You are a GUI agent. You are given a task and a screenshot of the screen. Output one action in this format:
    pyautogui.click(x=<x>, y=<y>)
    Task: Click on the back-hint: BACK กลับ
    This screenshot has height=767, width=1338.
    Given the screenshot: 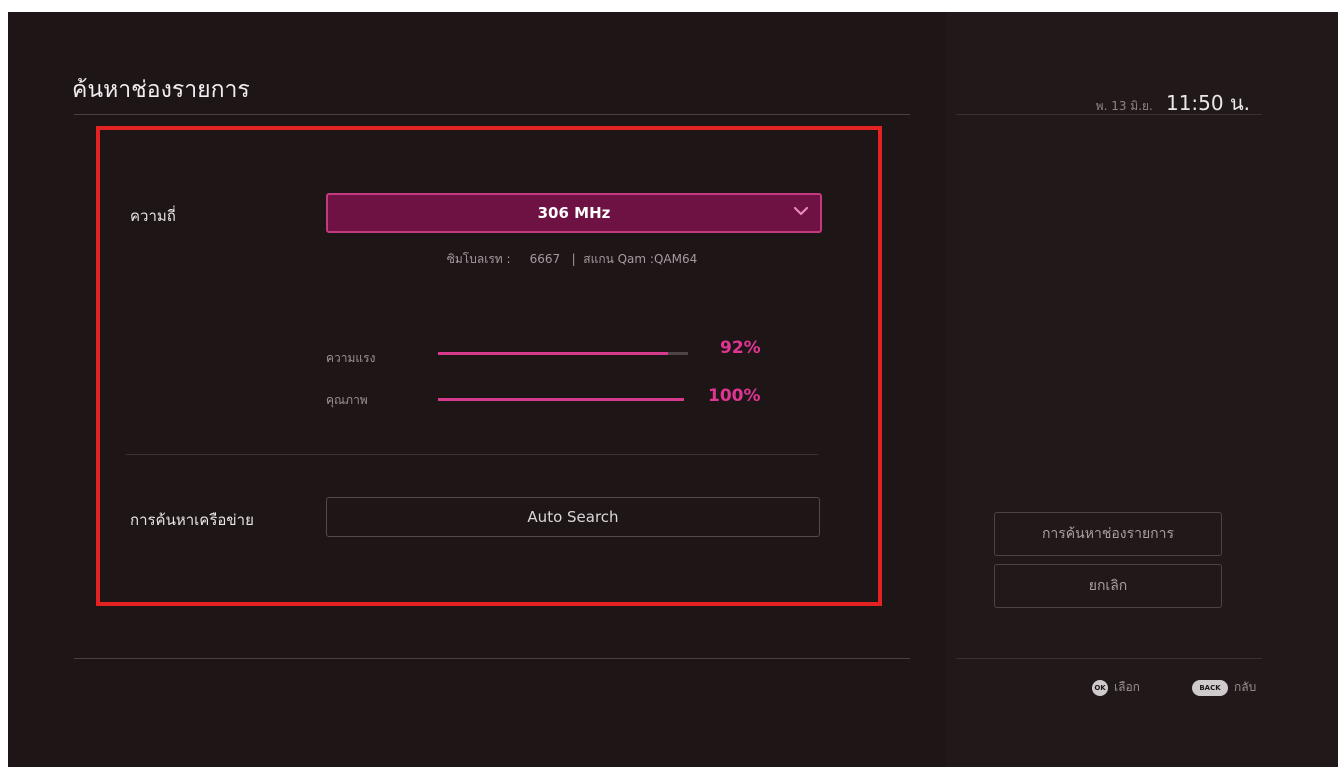 What is the action you would take?
    pyautogui.click(x=1224, y=687)
    